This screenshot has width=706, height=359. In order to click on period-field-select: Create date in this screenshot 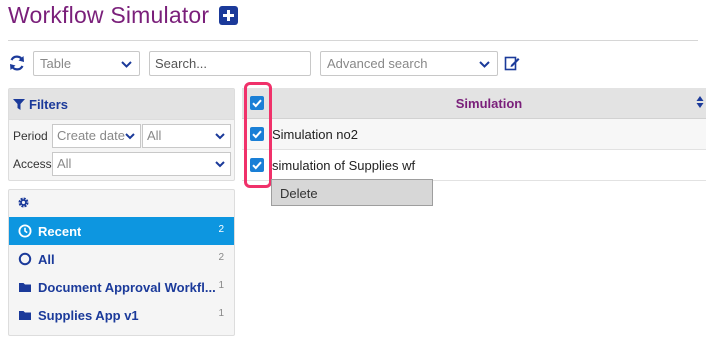, I will do `click(96, 135)`.